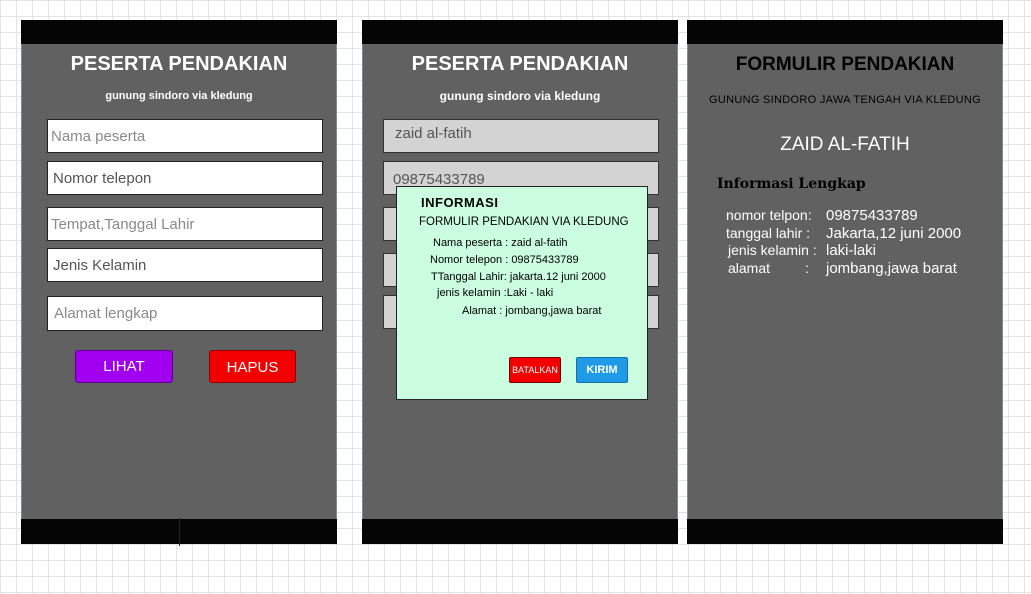  I want to click on kirim-button: KIRIM, so click(602, 370).